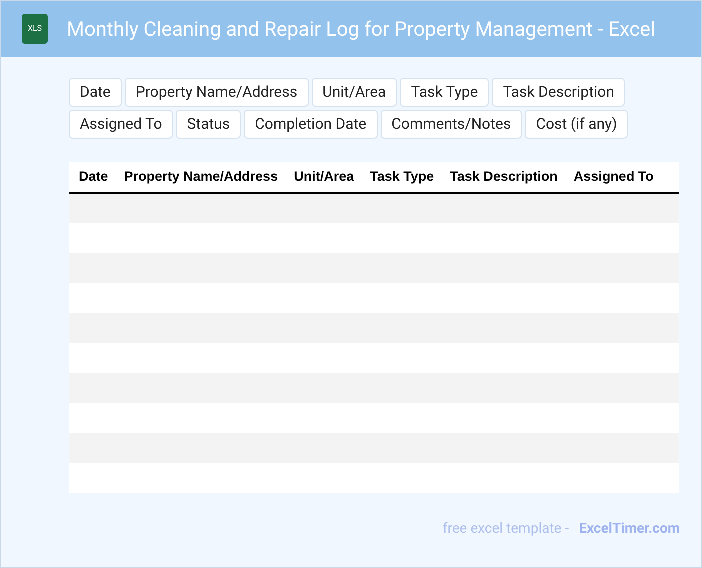 The height and width of the screenshot is (568, 702). Describe the element at coordinates (451, 124) in the screenshot. I see `field-chip: Comments/Notes` at that location.